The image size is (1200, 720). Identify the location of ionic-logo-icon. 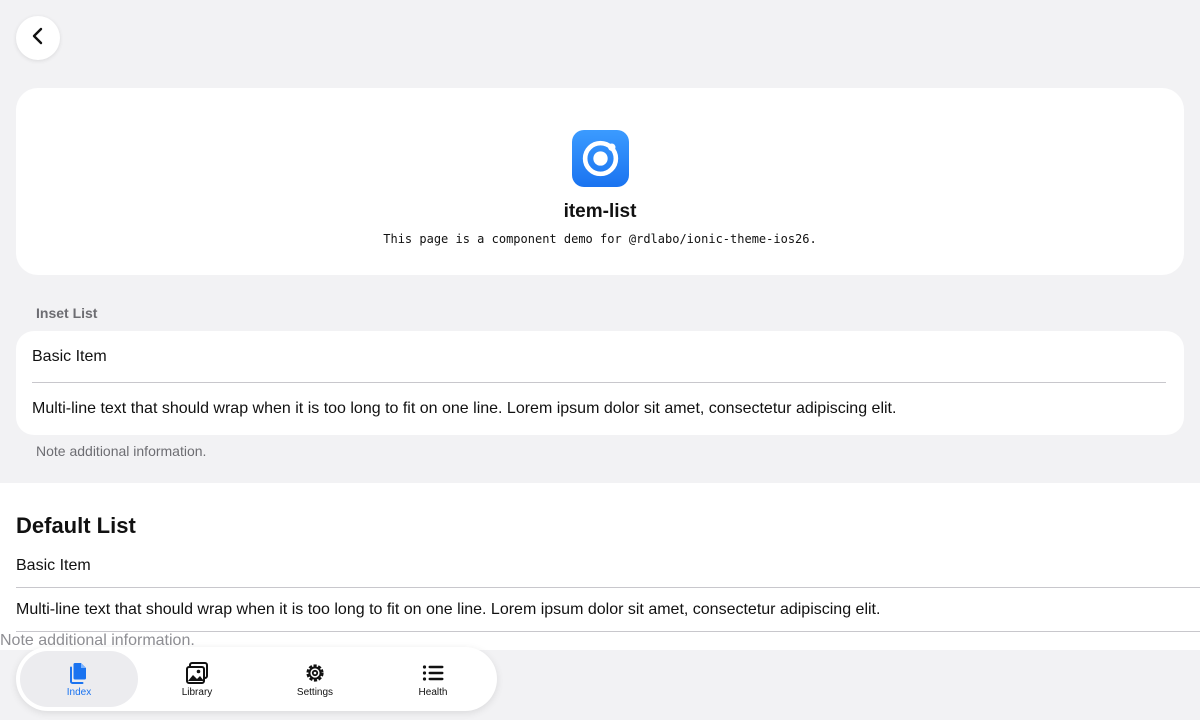
(600, 158).